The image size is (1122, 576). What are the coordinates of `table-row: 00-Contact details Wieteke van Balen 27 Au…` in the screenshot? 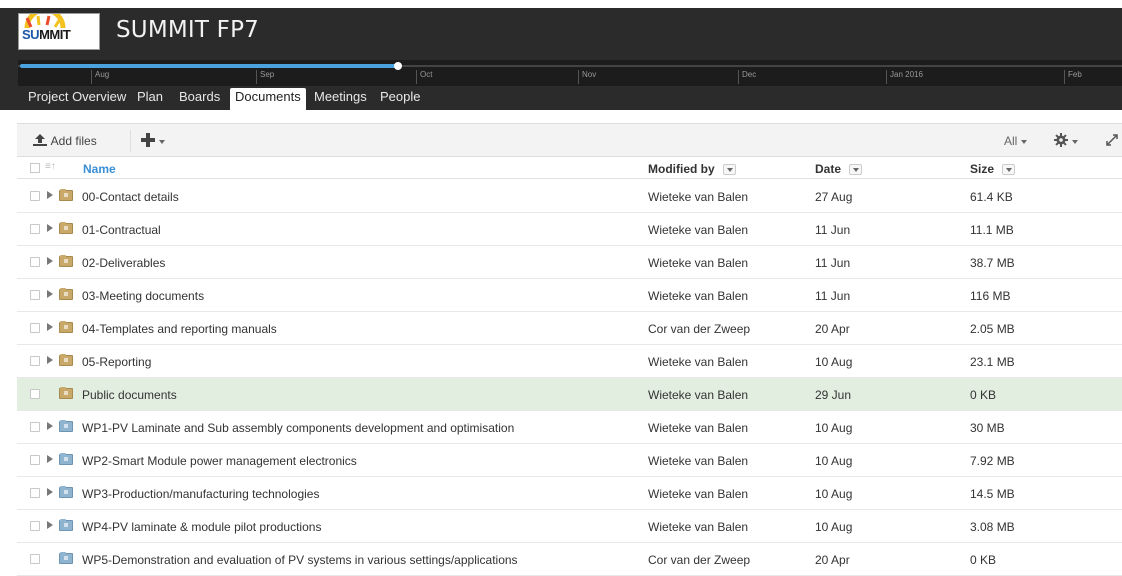 It's located at (569, 196).